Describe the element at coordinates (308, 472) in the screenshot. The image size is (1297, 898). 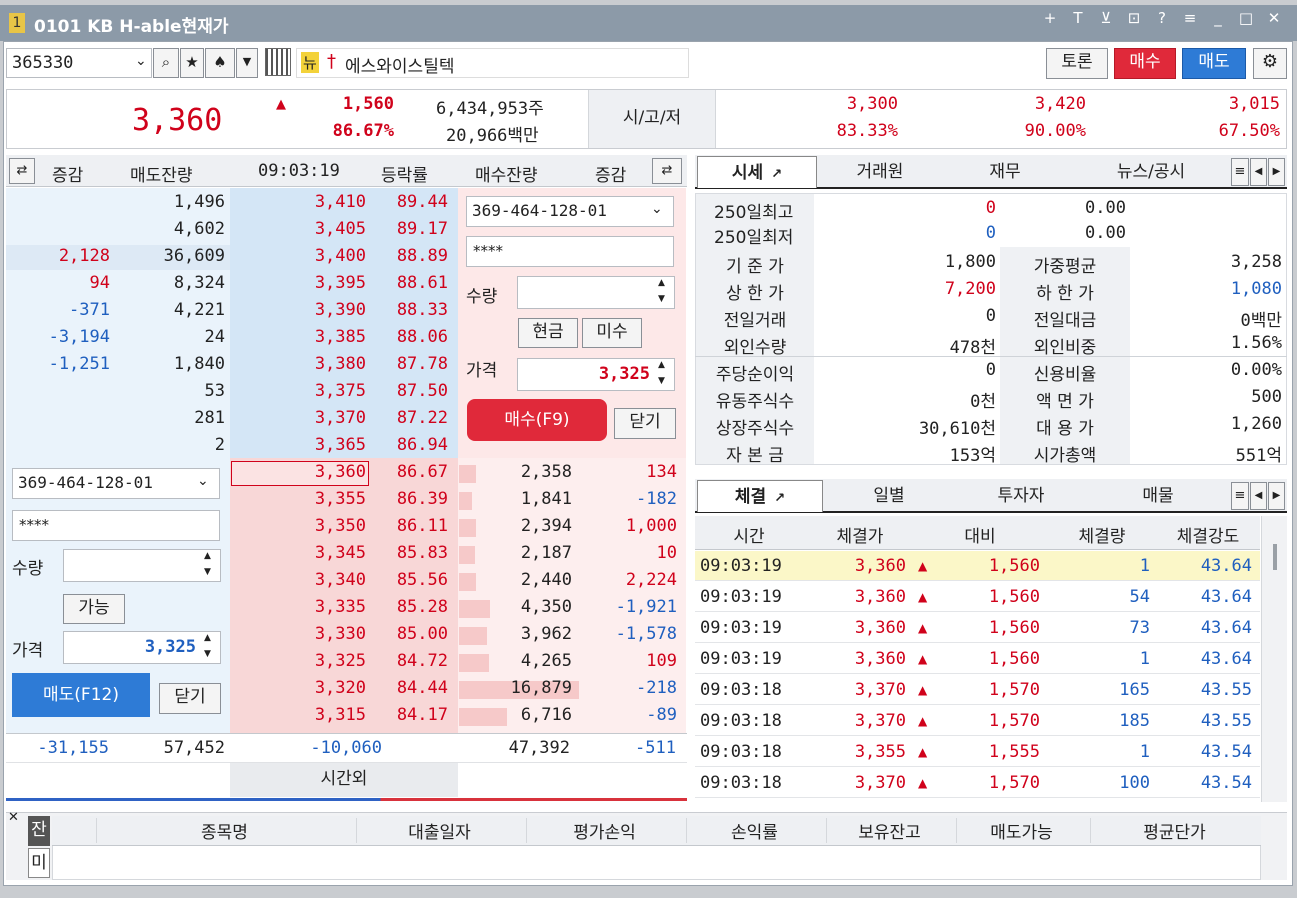
I see `bid-price: 3,360` at that location.